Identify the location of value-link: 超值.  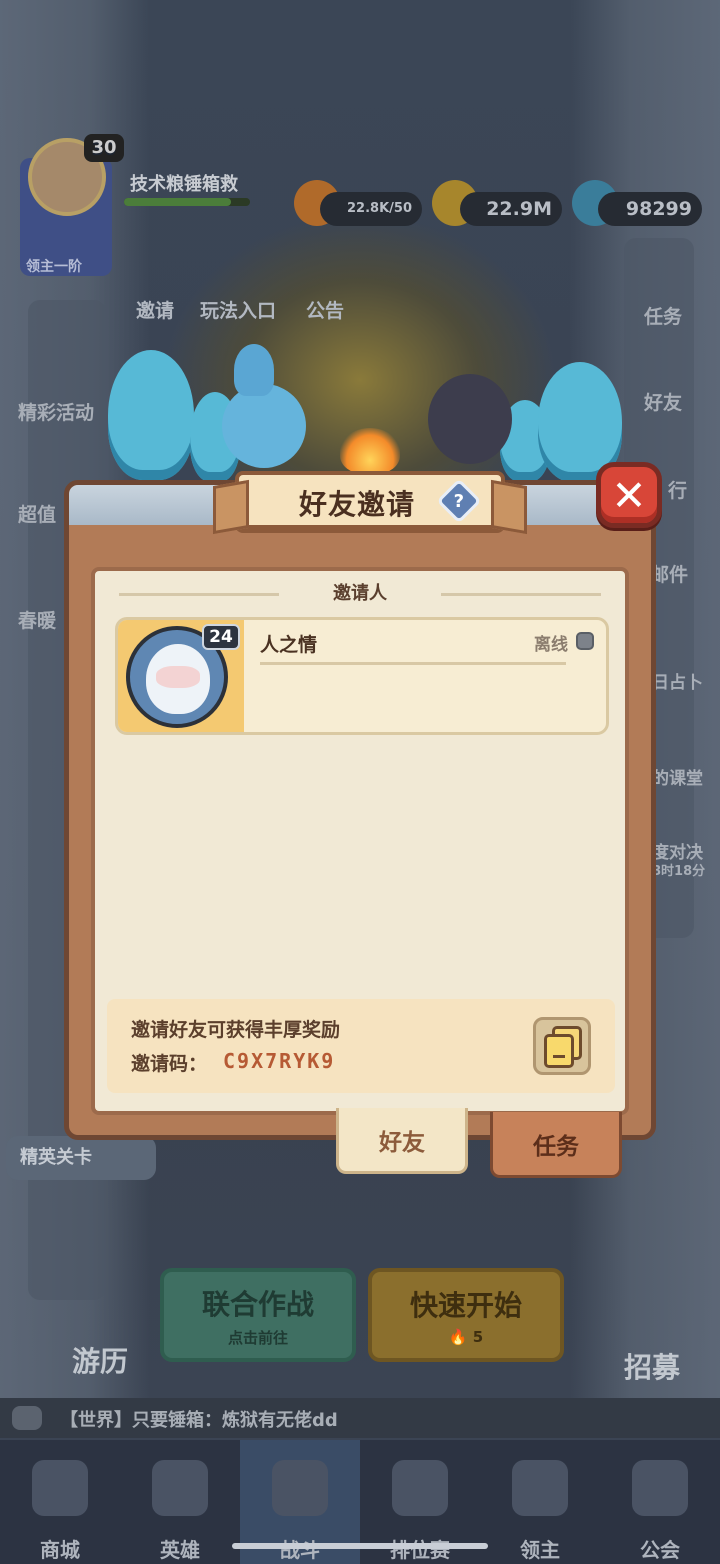
(37, 513).